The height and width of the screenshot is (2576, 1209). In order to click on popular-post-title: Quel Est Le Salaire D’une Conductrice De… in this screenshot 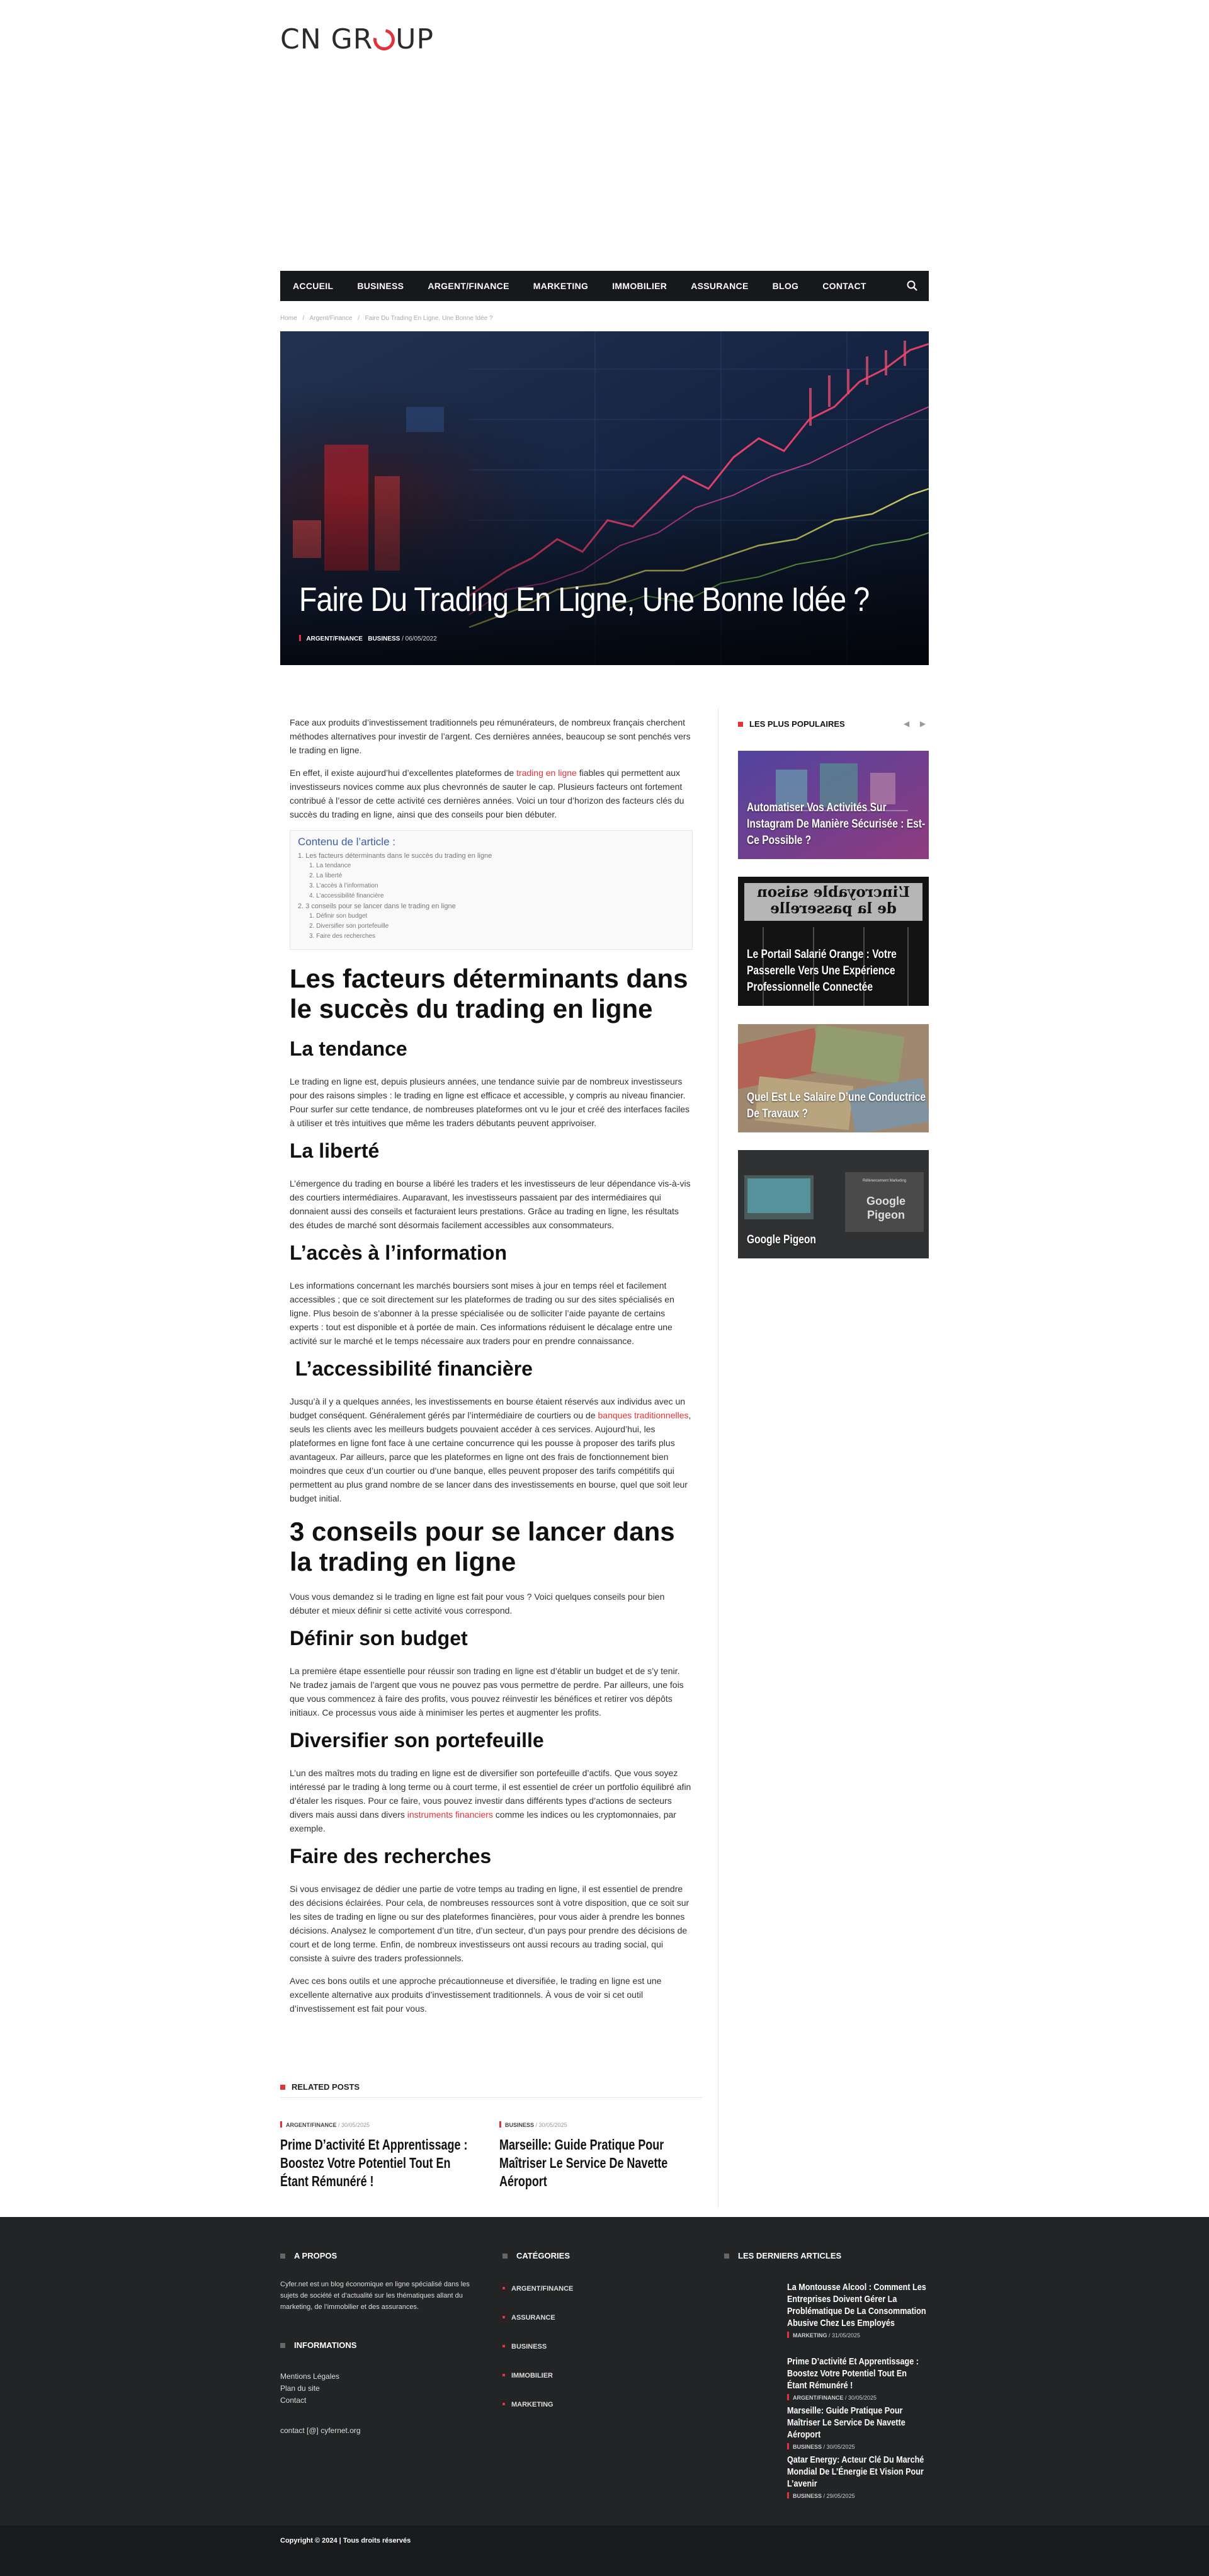, I will do `click(838, 1106)`.